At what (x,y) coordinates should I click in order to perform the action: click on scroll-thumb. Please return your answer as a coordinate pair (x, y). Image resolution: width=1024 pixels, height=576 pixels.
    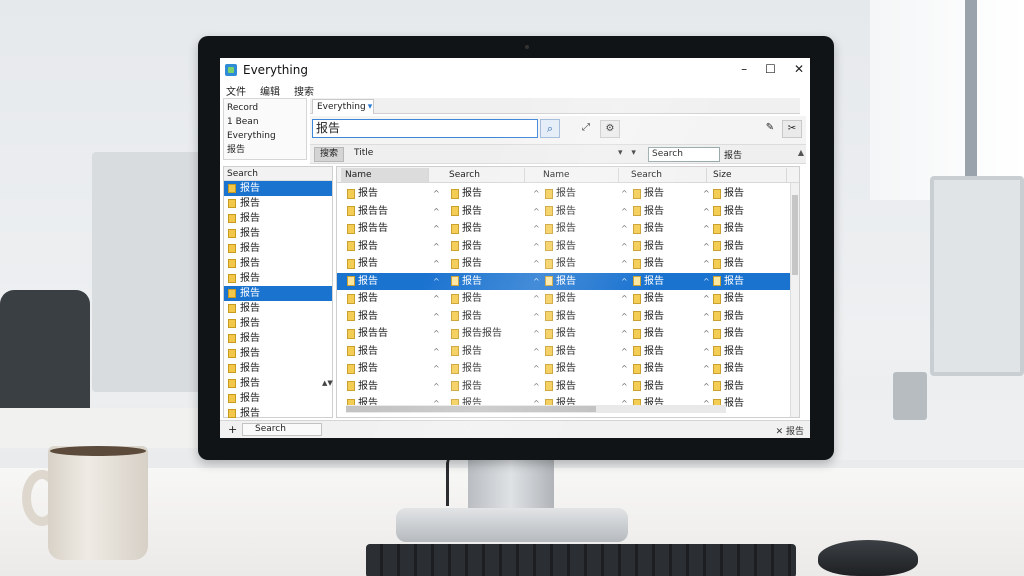
    Looking at the image, I should click on (795, 235).